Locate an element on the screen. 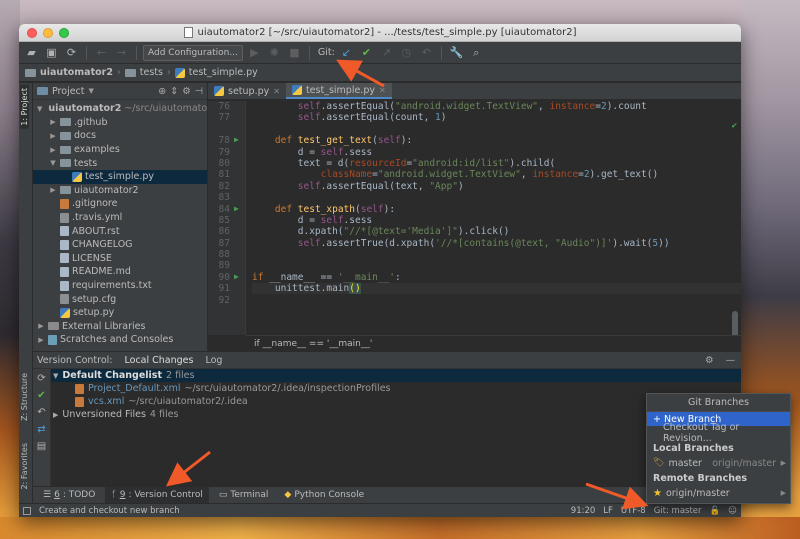 The height and width of the screenshot is (539, 800). tree-item: ▼ uiautomator2 ~/src/uiautomator2 is located at coordinates (125, 109).